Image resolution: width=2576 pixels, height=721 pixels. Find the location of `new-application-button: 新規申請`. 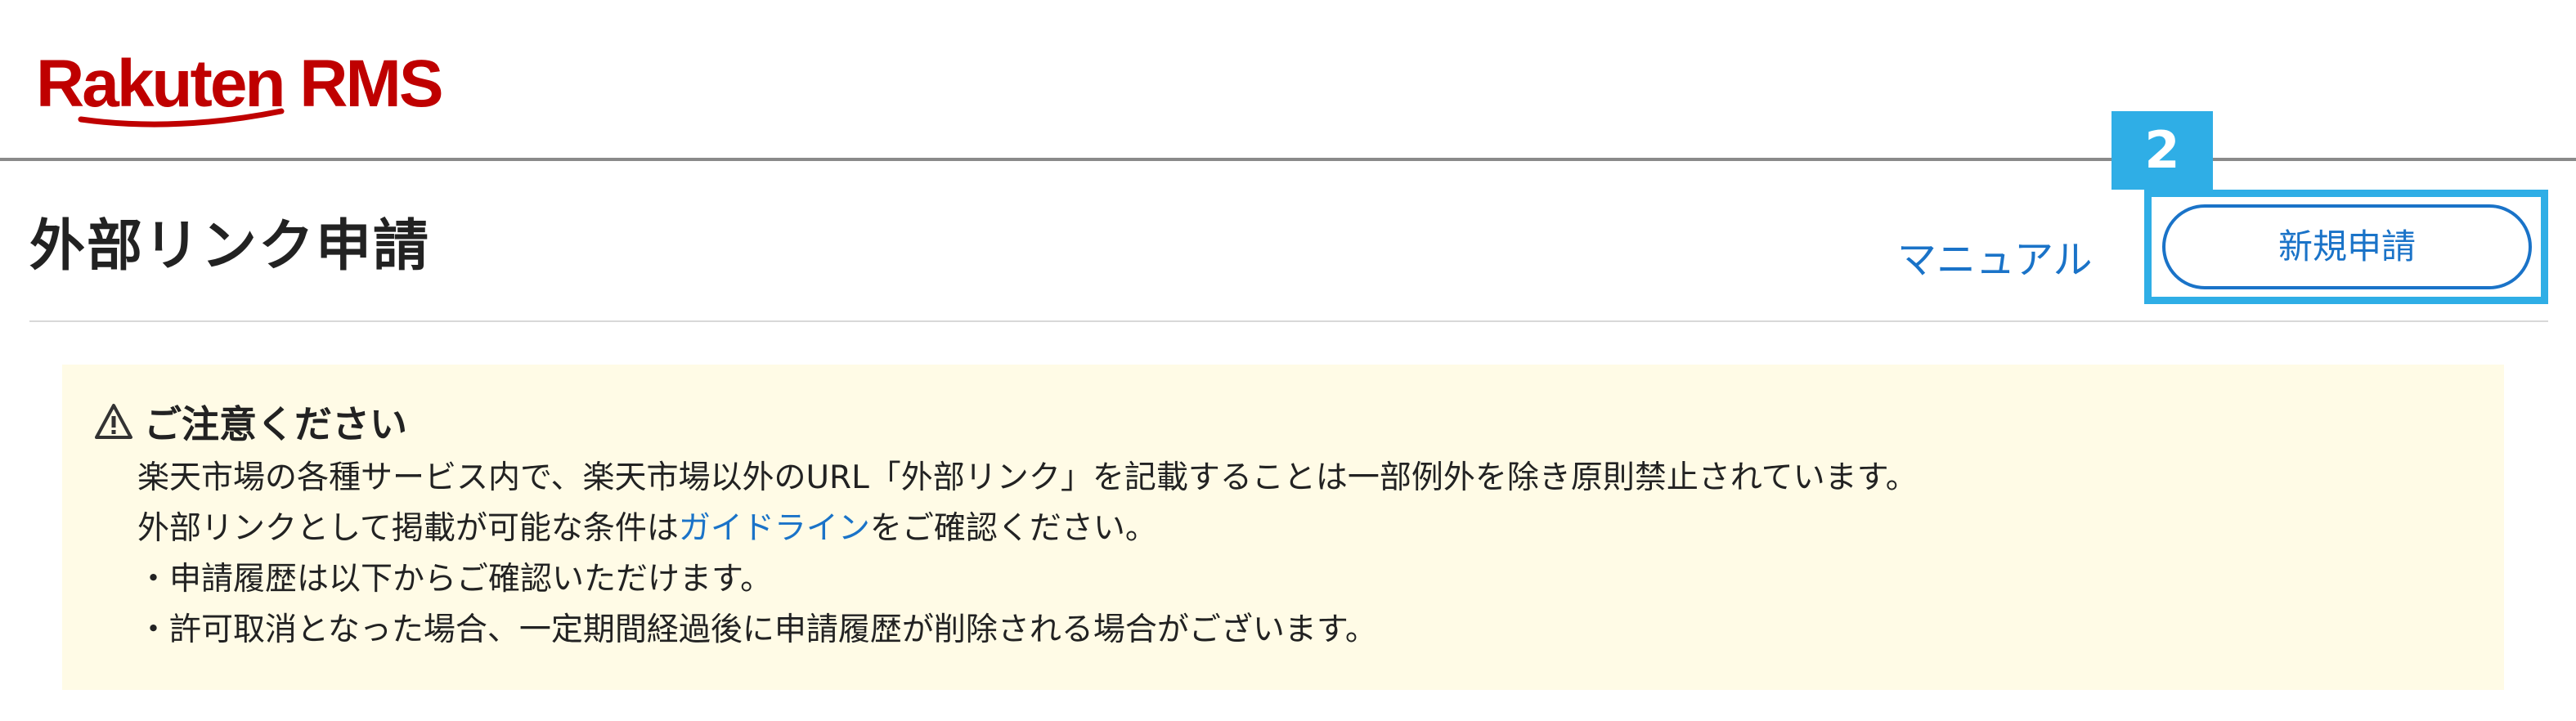

new-application-button: 新規申請 is located at coordinates (2347, 246).